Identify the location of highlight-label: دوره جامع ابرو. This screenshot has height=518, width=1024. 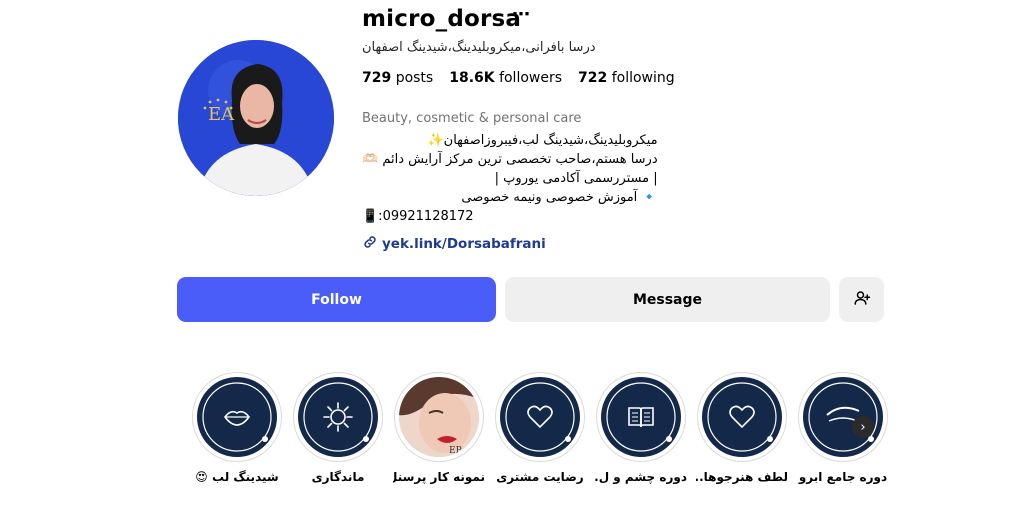
(843, 477).